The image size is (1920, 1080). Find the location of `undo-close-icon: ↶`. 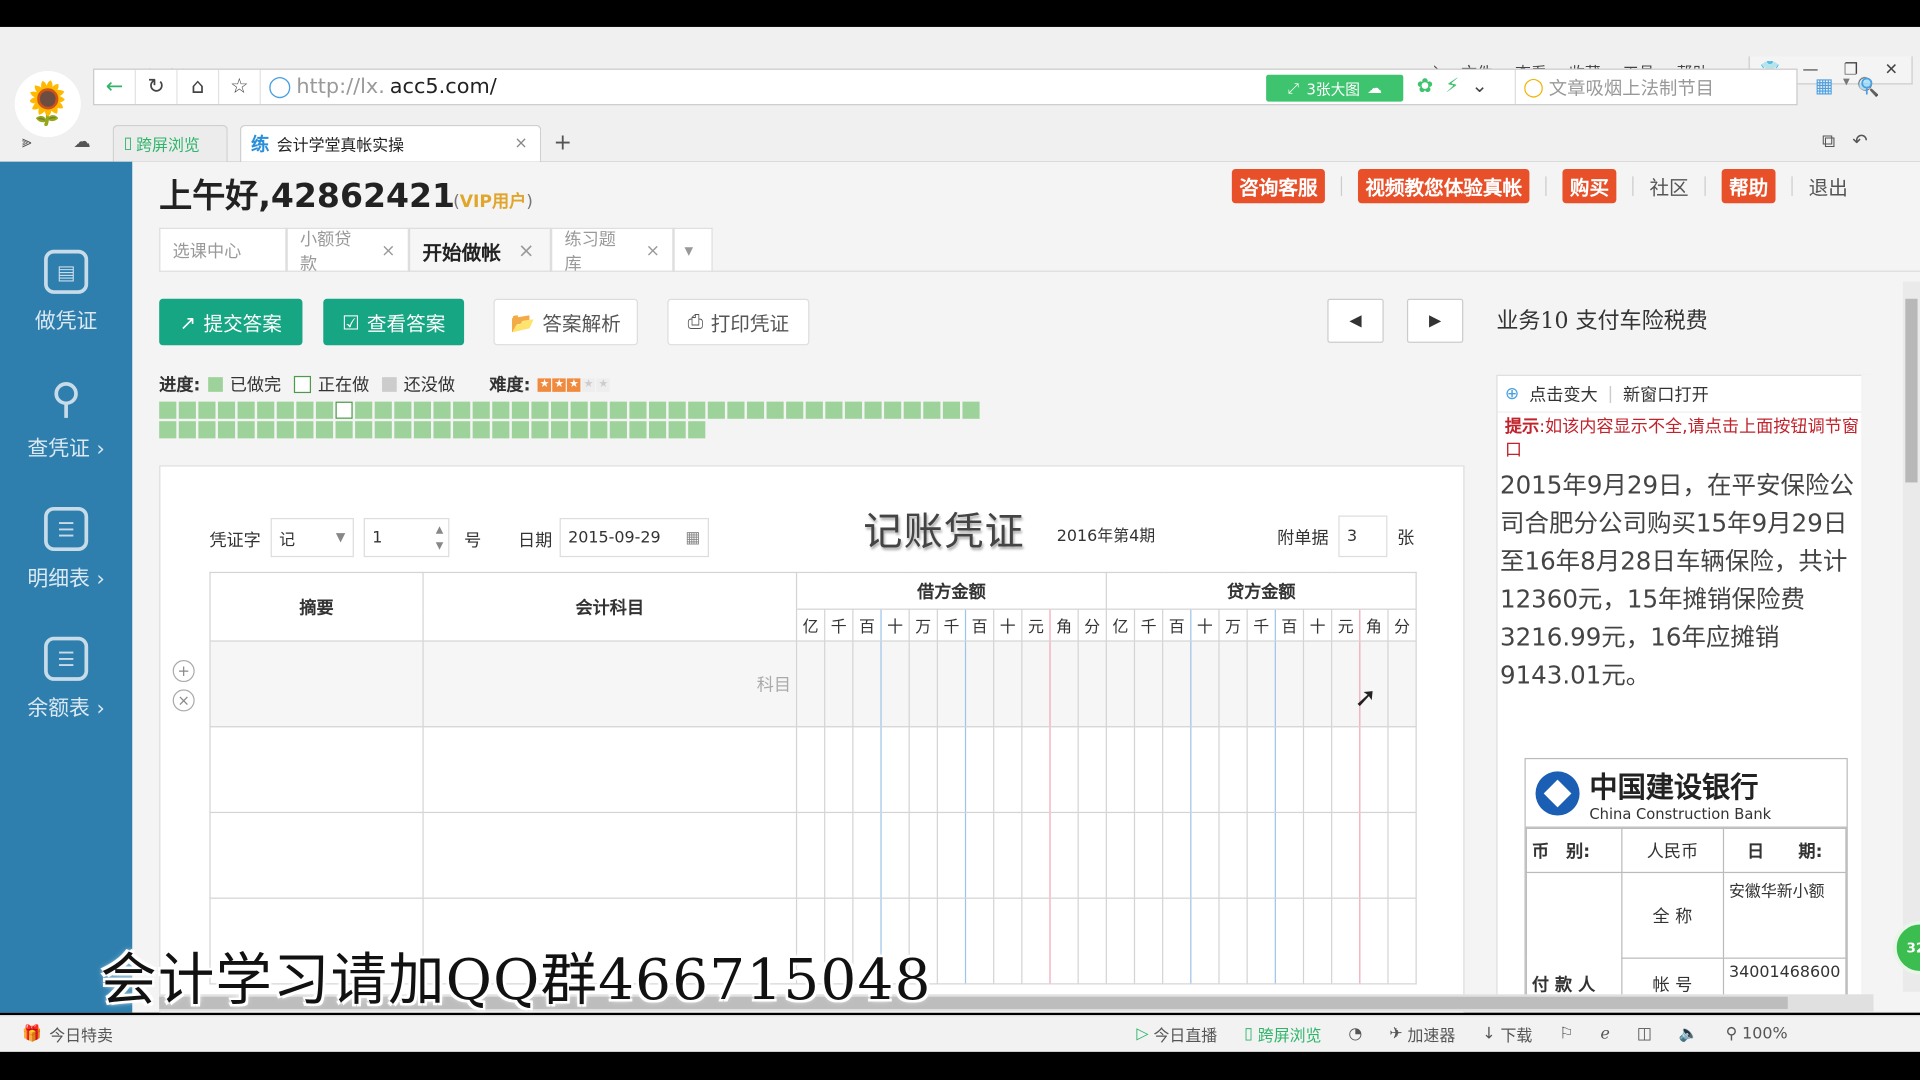

undo-close-icon: ↶ is located at coordinates (1859, 141).